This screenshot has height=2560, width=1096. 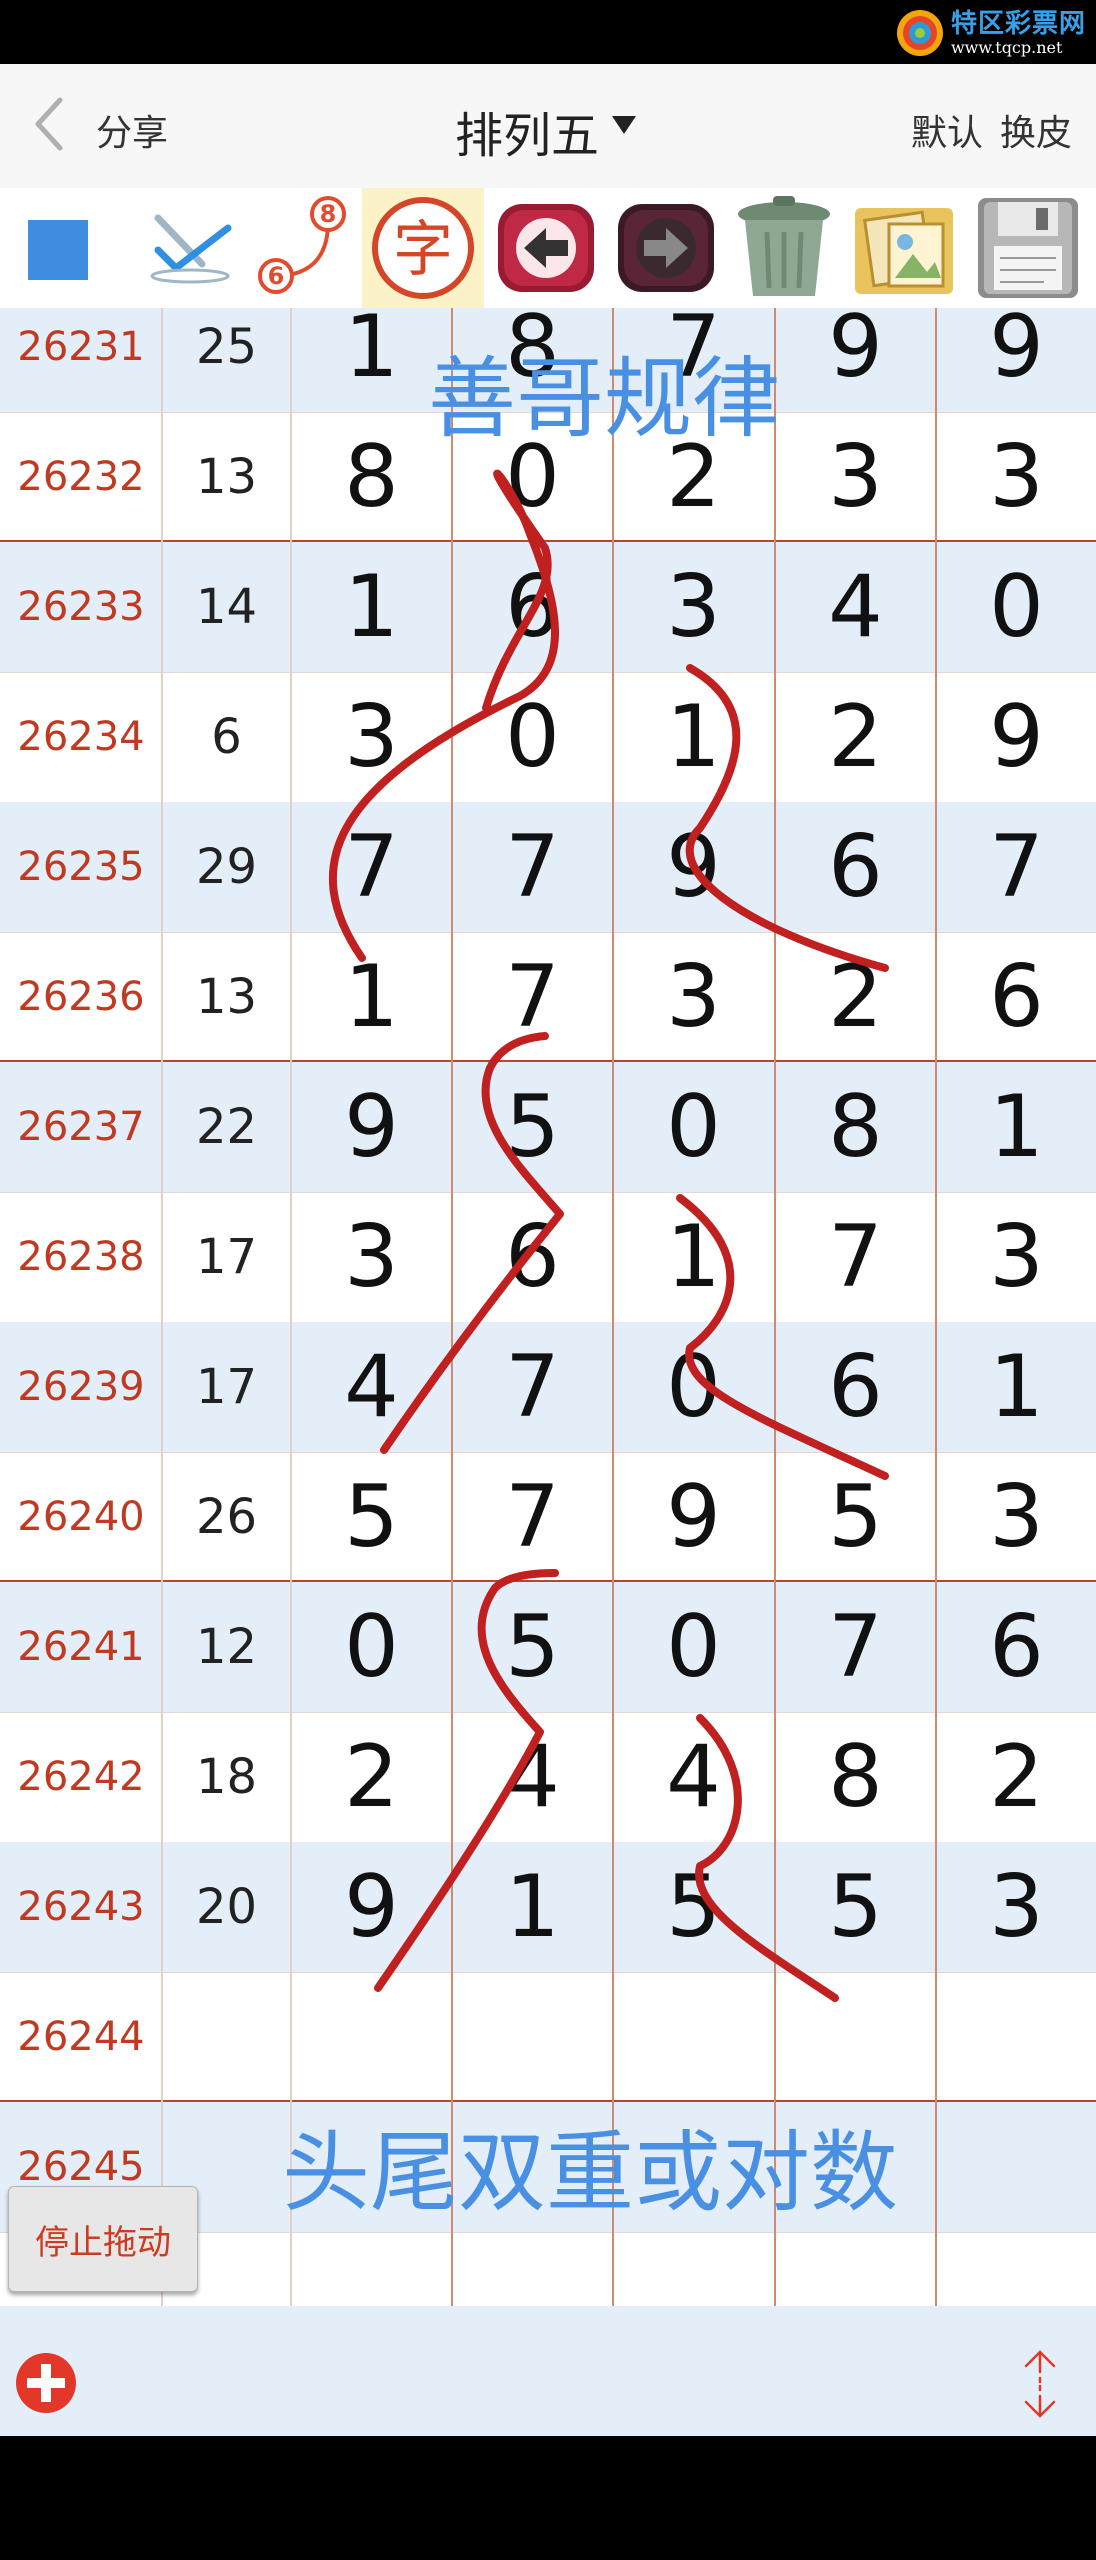 What do you see at coordinates (693, 1907) in the screenshot?
I see `digit-cell-3: 5` at bounding box center [693, 1907].